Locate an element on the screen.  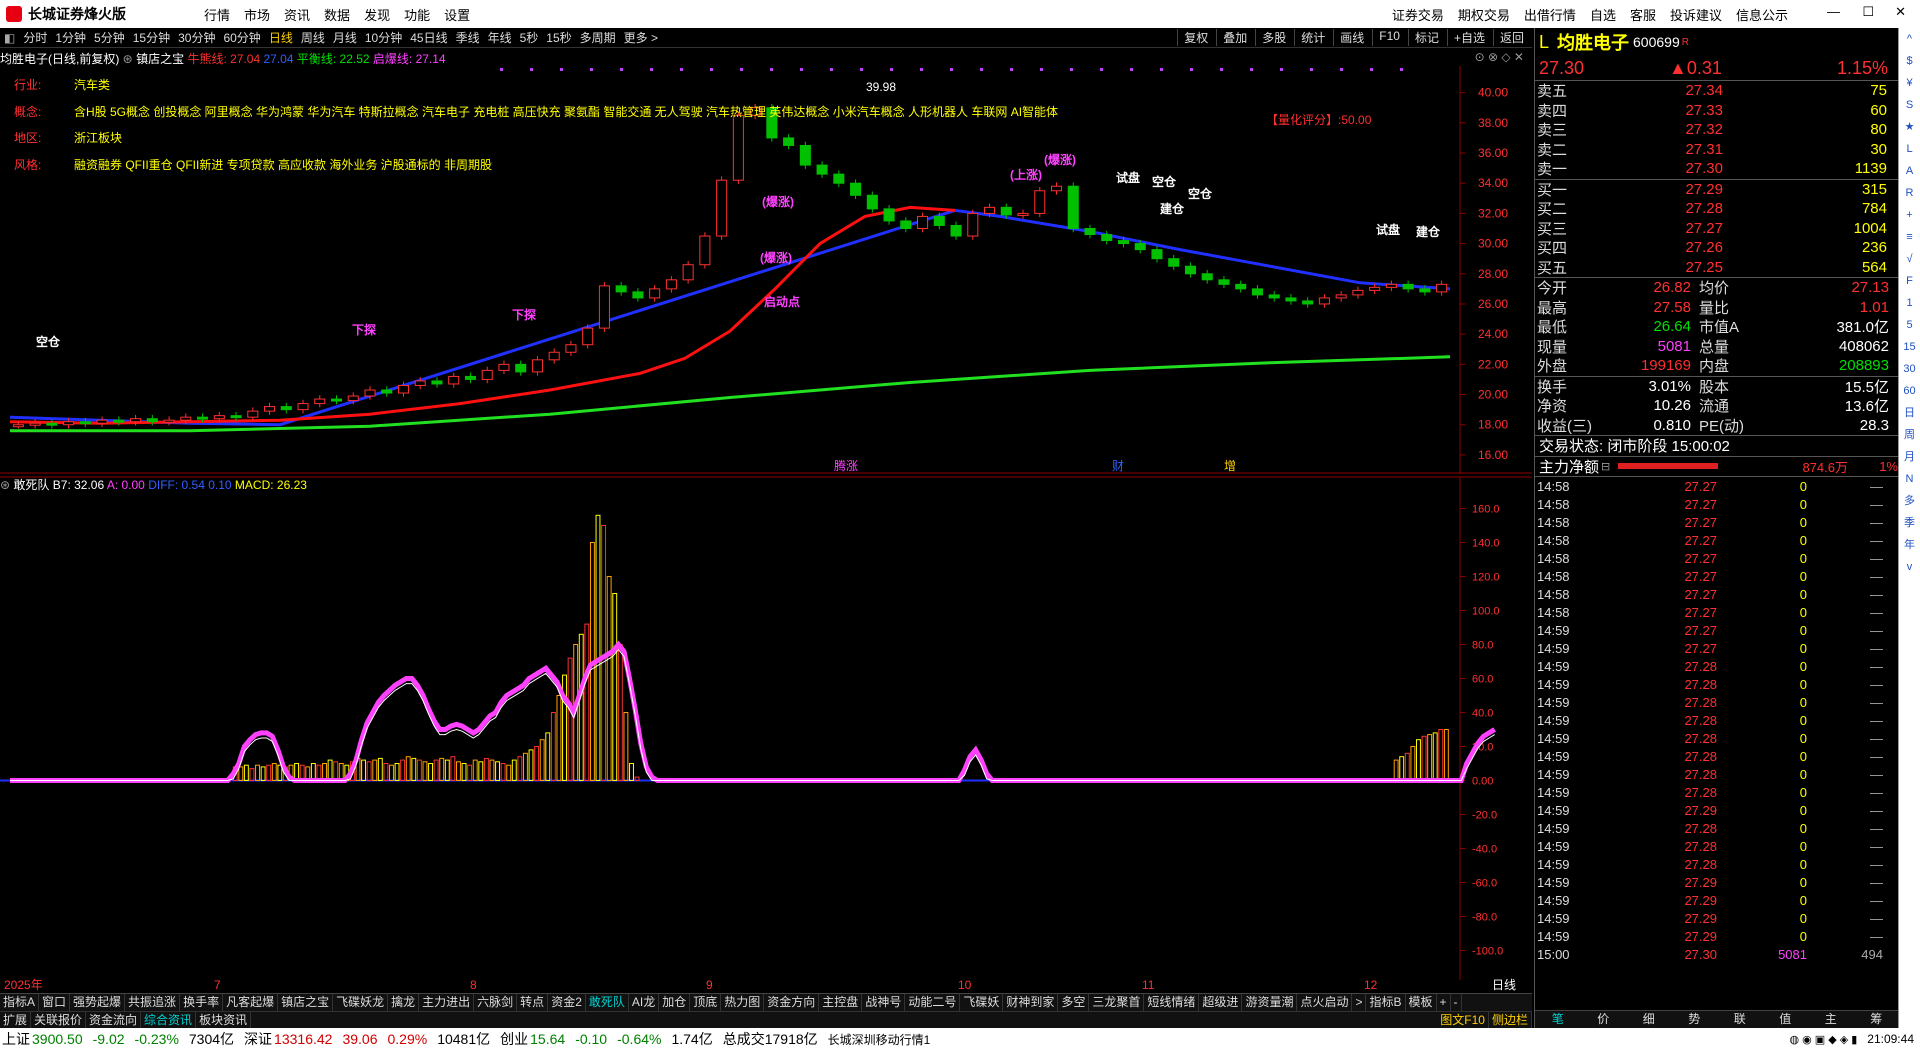
indicator-tab-20: 战神号 is located at coordinates (884, 1002).